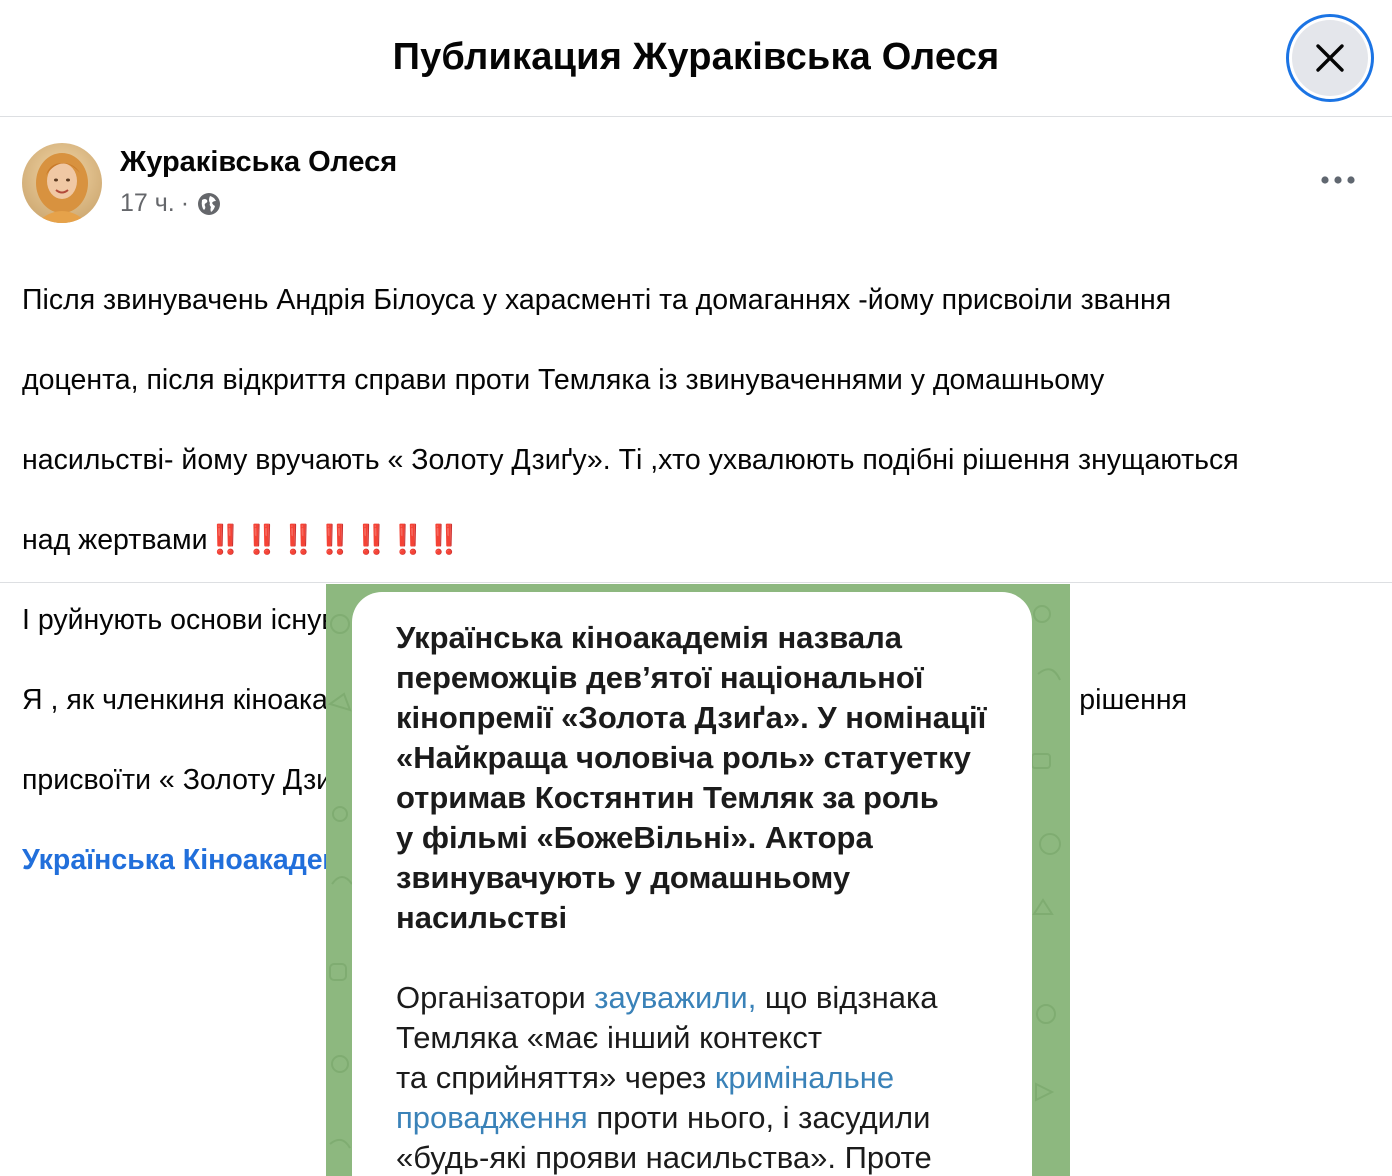 The image size is (1392, 1176). What do you see at coordinates (482, 917) in the screenshot?
I see `headline-line: насильстві` at bounding box center [482, 917].